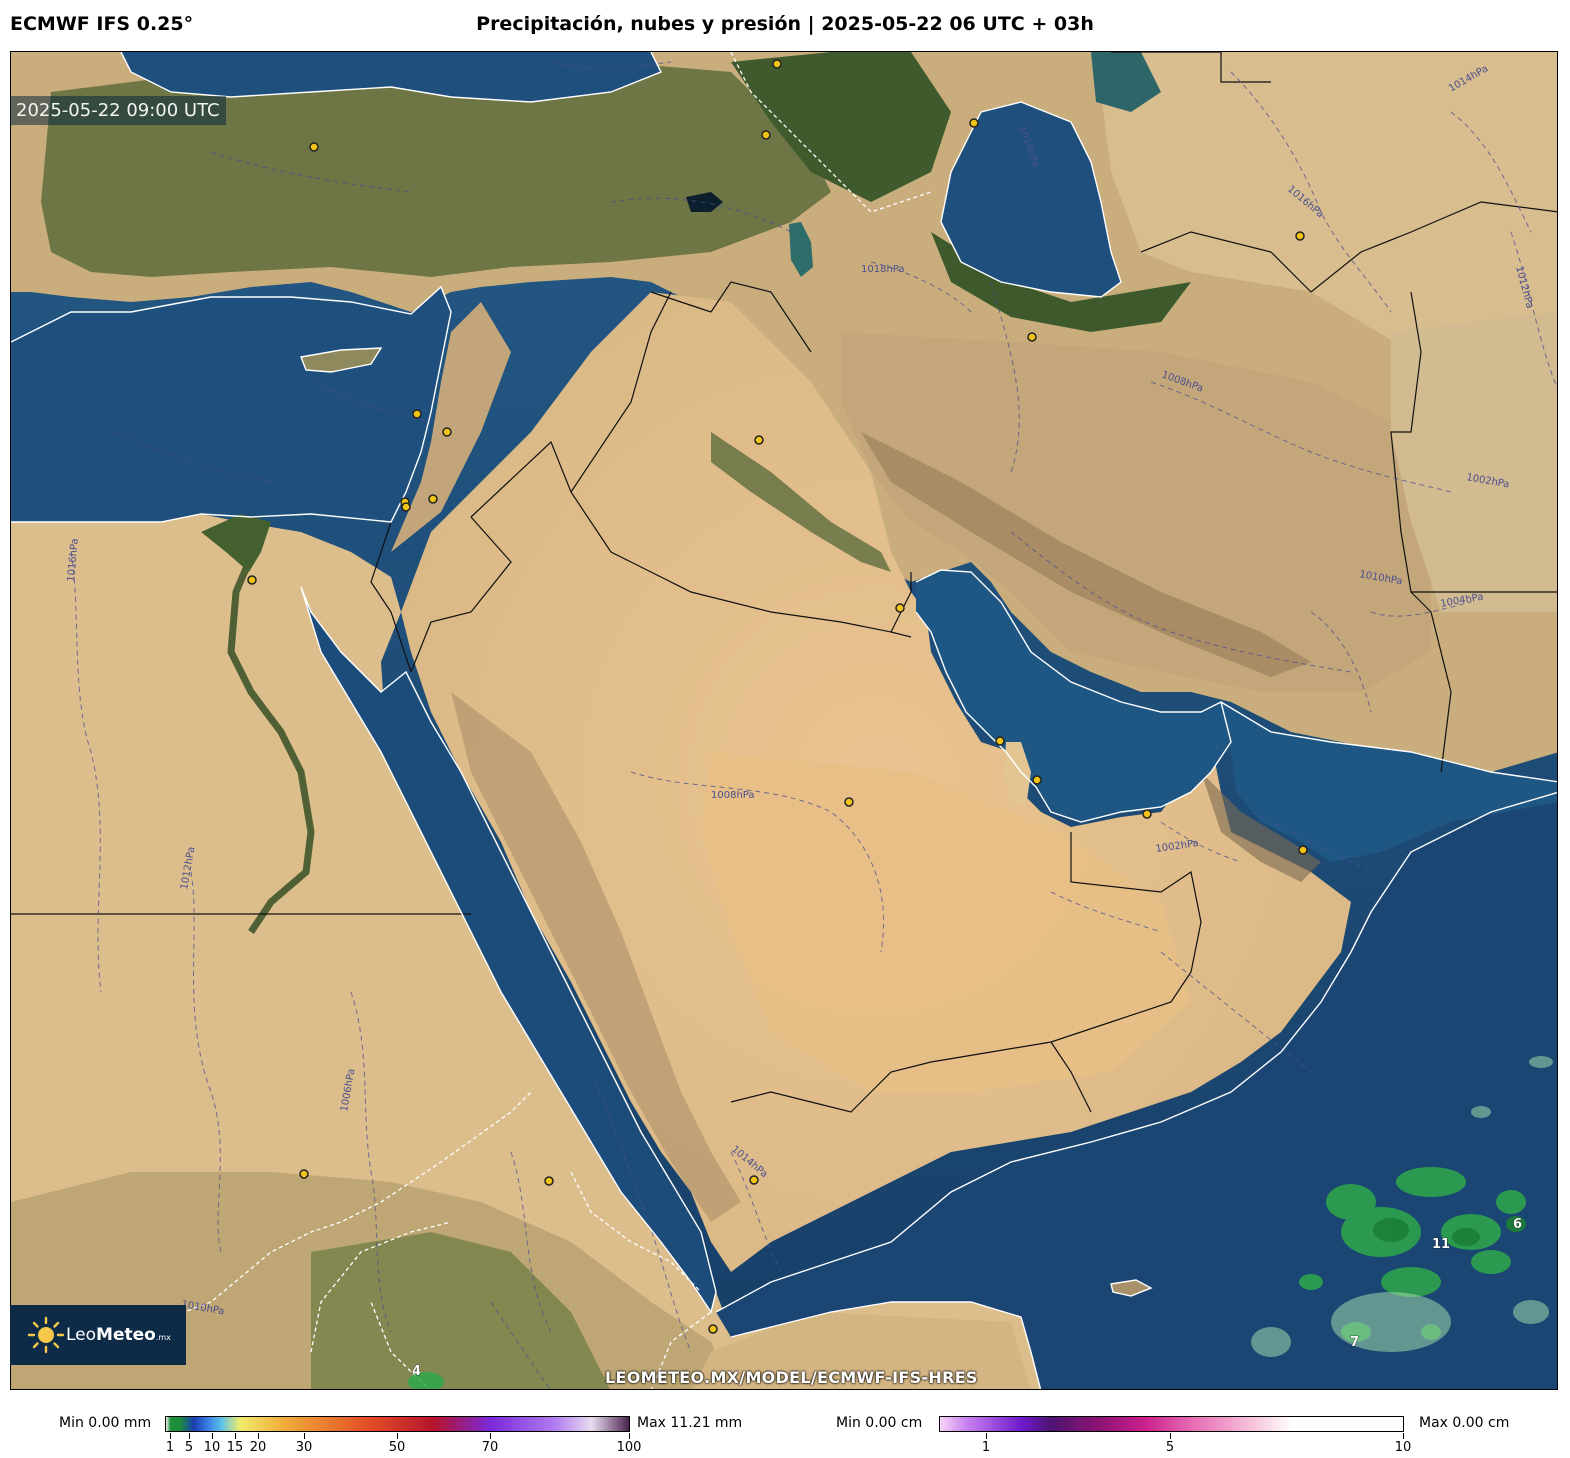 This screenshot has width=1570, height=1458. I want to click on precip-tick: 15, so click(235, 1447).